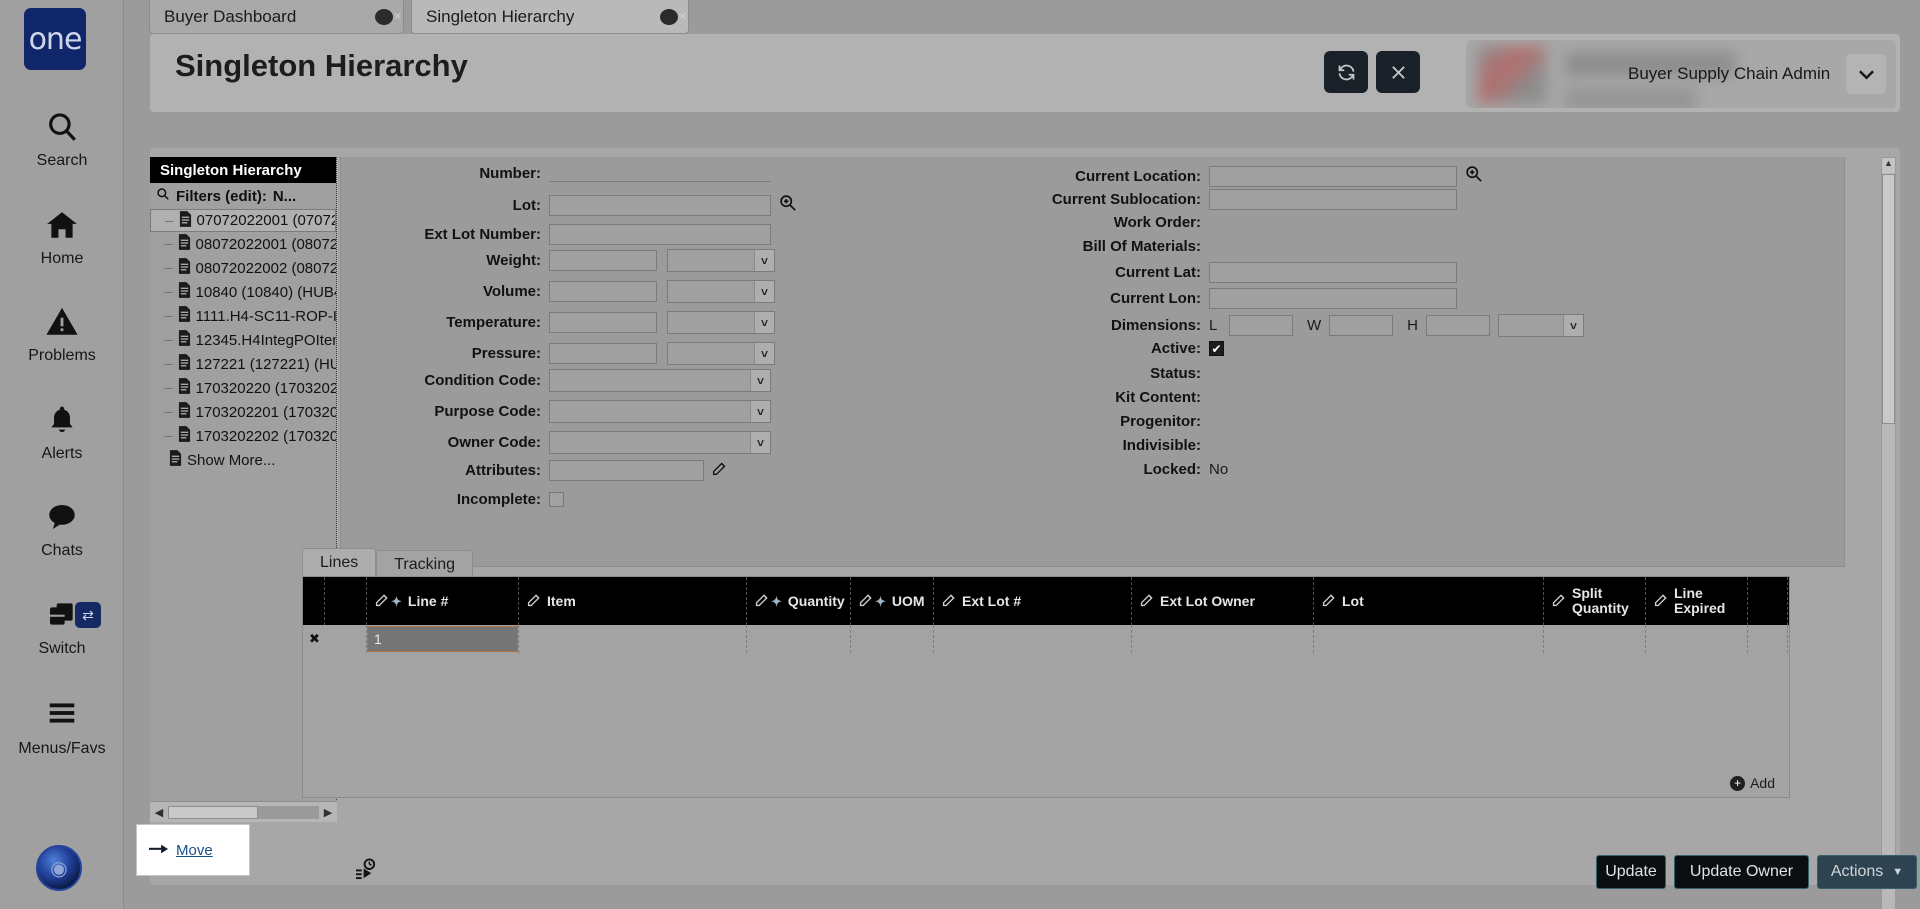  What do you see at coordinates (425, 564) in the screenshot?
I see `tab-tracking: Tracking` at bounding box center [425, 564].